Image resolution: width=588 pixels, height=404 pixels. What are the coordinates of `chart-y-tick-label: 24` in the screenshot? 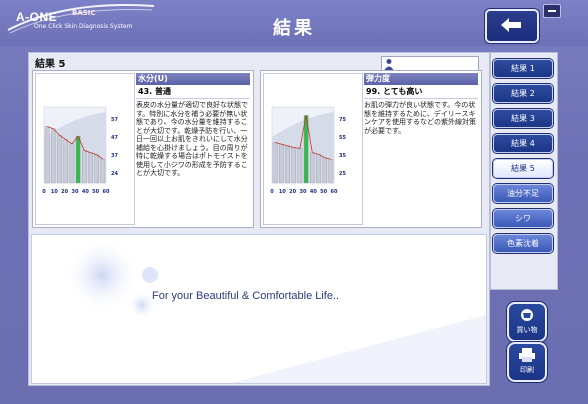 It's located at (114, 174).